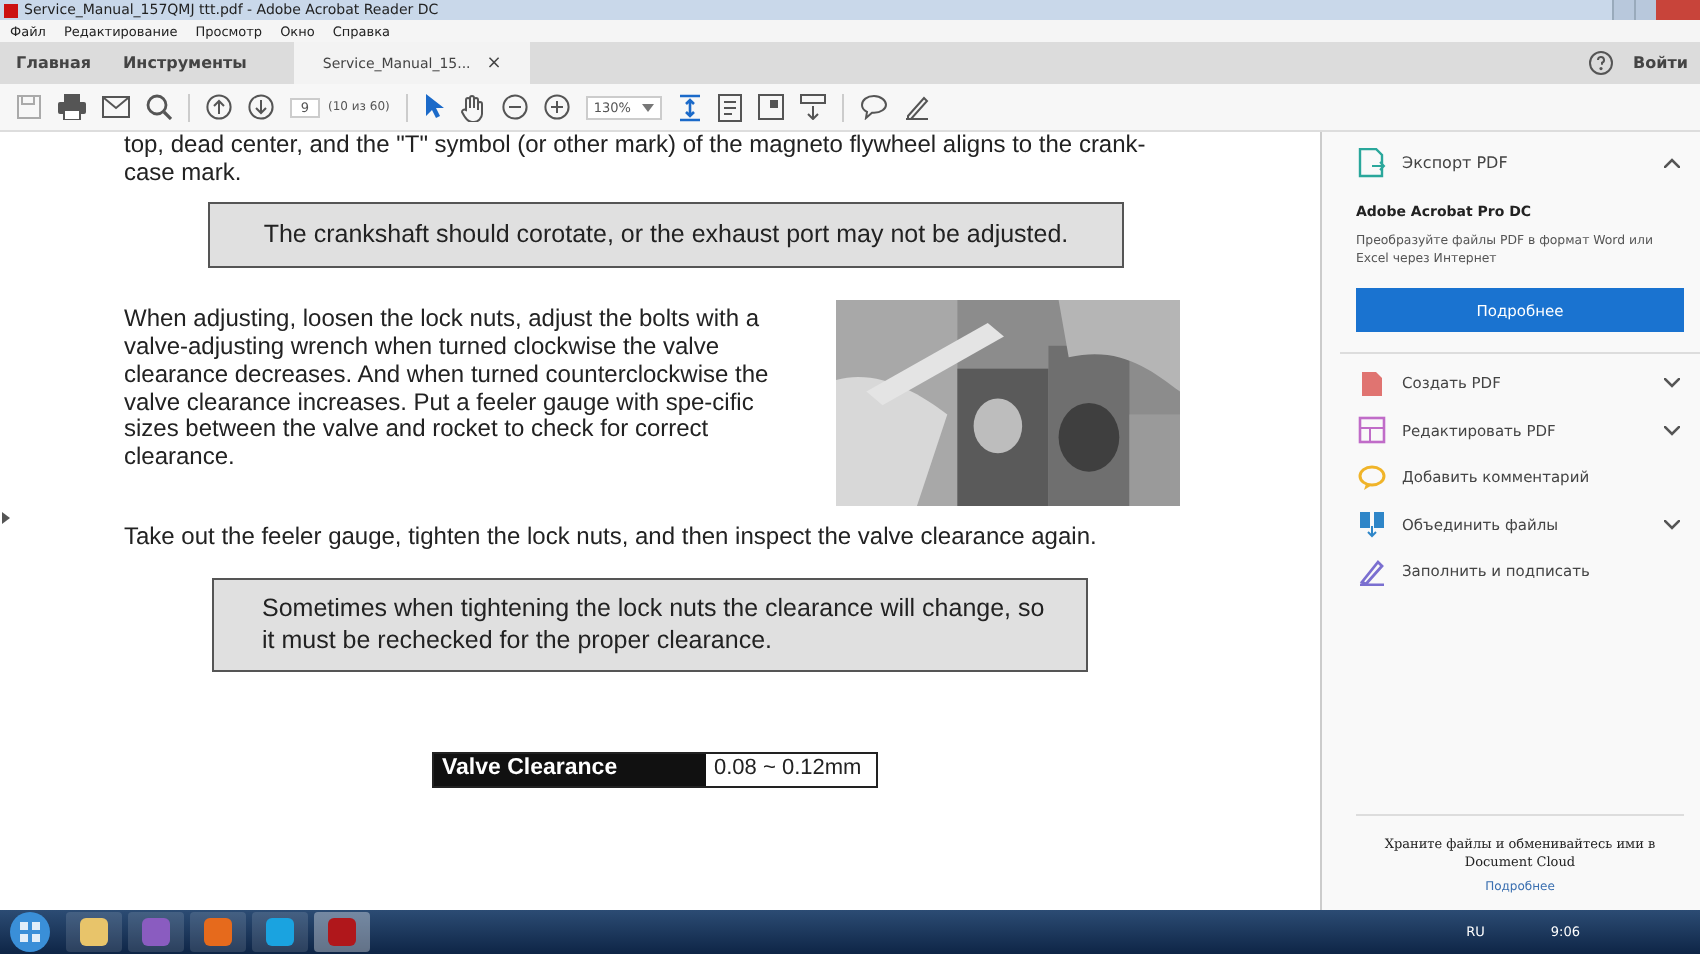  Describe the element at coordinates (611, 538) in the screenshot. I see `paragraph: Take out the feeler gauge, tighten the lock nuts, and then inspect the valve clearance again.` at that location.